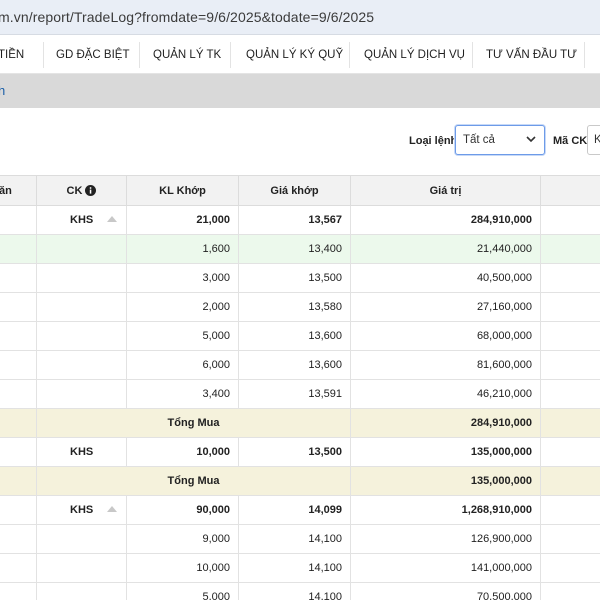 Image resolution: width=600 pixels, height=600 pixels. What do you see at coordinates (91, 190) in the screenshot?
I see `info-icon` at bounding box center [91, 190].